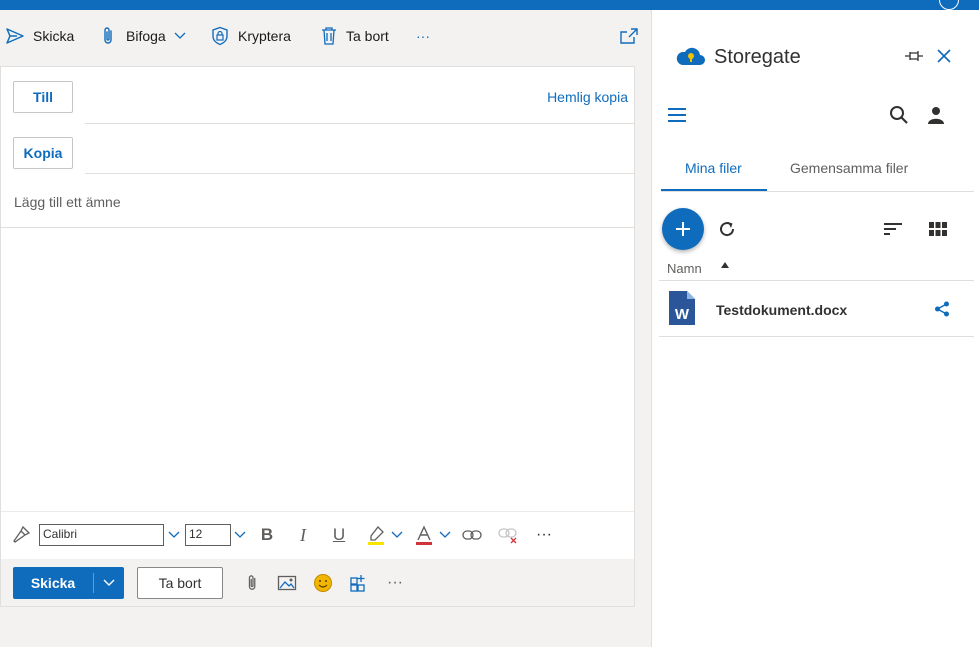 This screenshot has width=979, height=647. I want to click on picture-icon, so click(287, 583).